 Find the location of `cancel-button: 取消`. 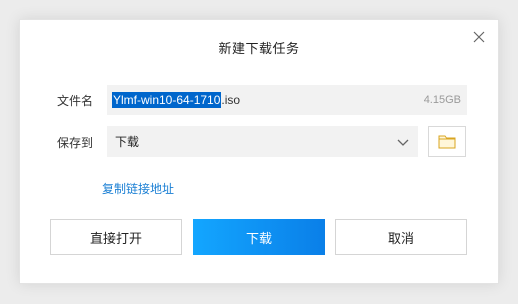

cancel-button: 取消 is located at coordinates (401, 237).